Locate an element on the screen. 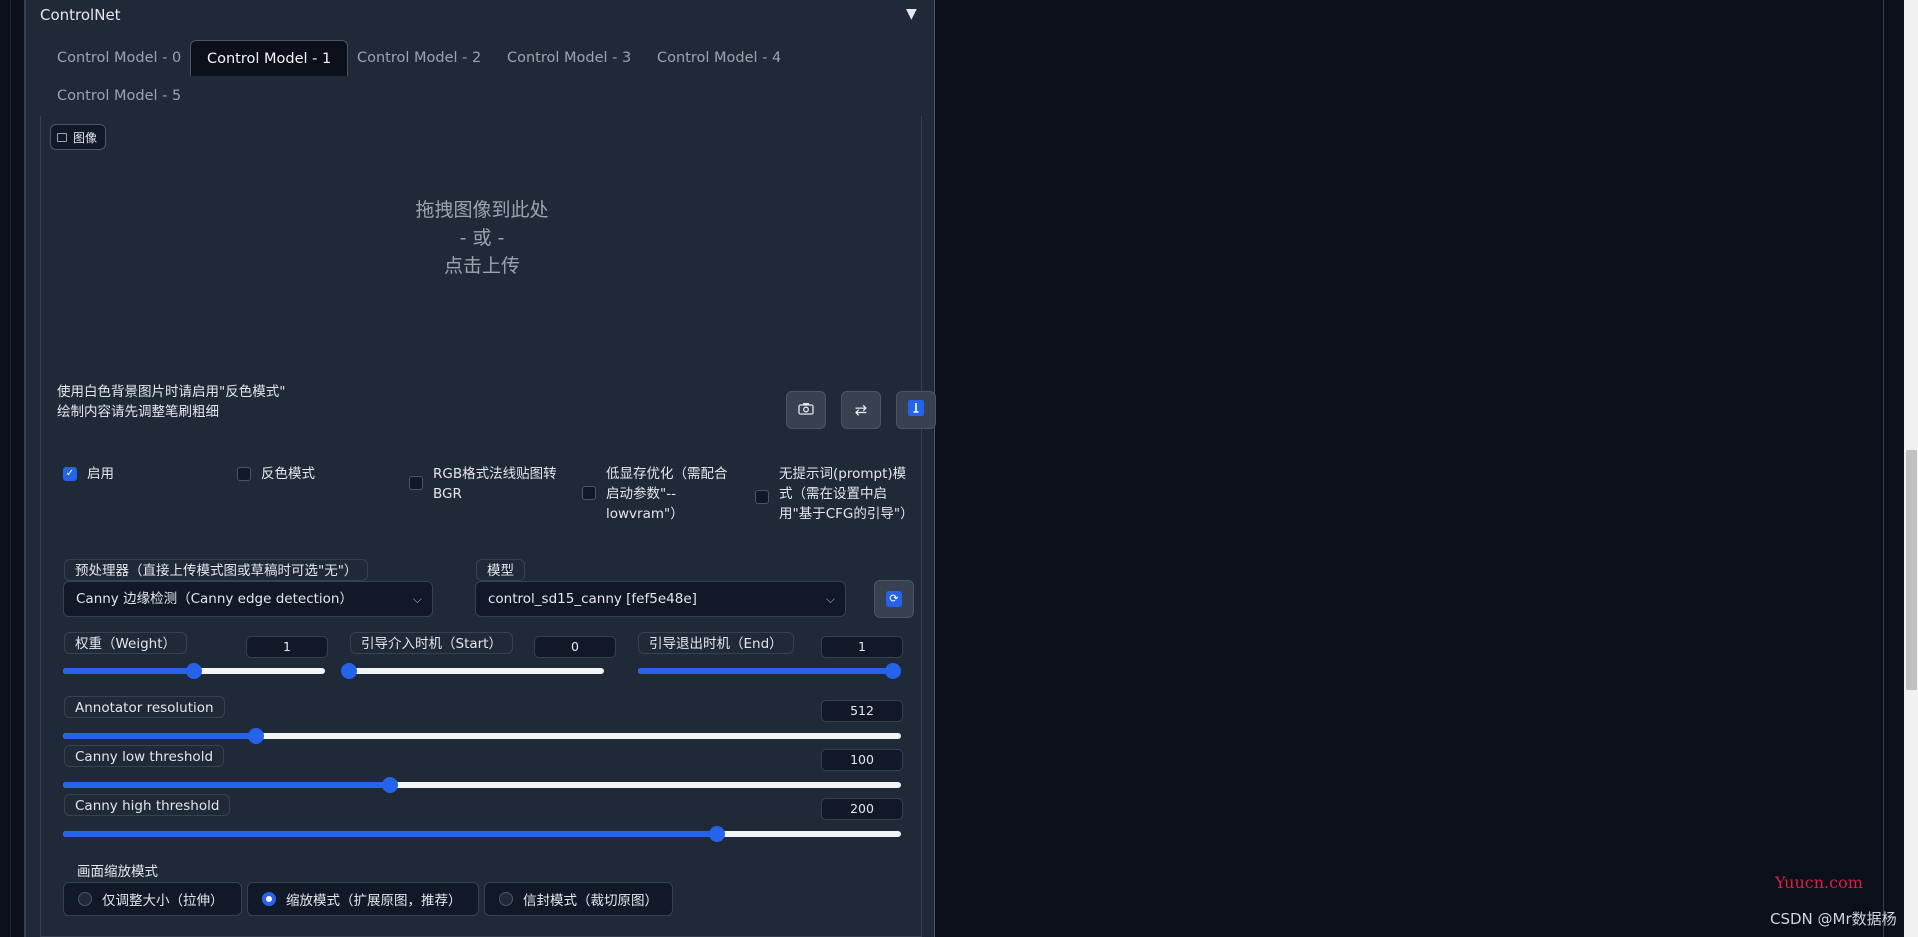 The image size is (1918, 937). resize-option-scale: 缩放模式（扩展原图，推荐） is located at coordinates (363, 899).